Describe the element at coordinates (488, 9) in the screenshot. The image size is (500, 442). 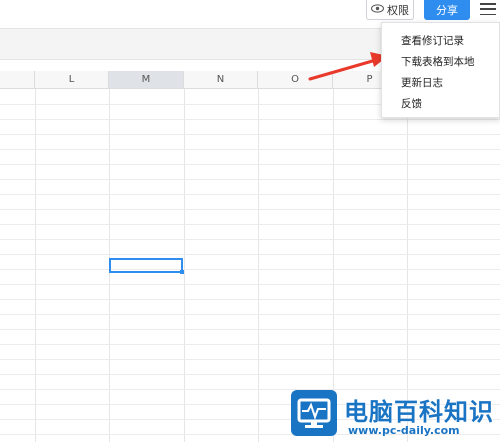
I see `hamburger-menu-icon` at that location.